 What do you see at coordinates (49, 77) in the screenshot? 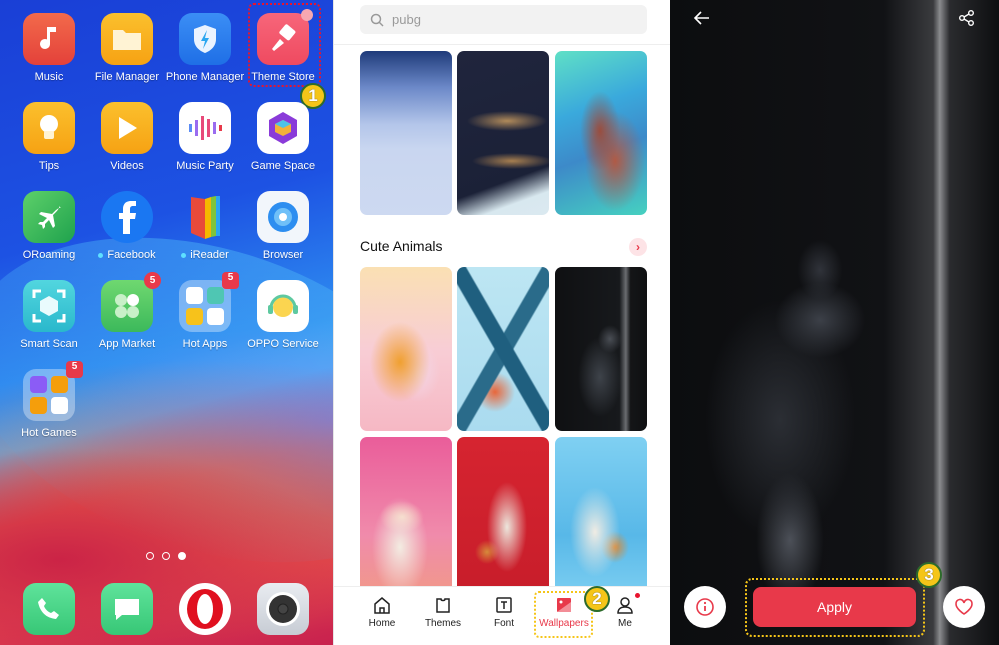
I see `app-label: Music` at bounding box center [49, 77].